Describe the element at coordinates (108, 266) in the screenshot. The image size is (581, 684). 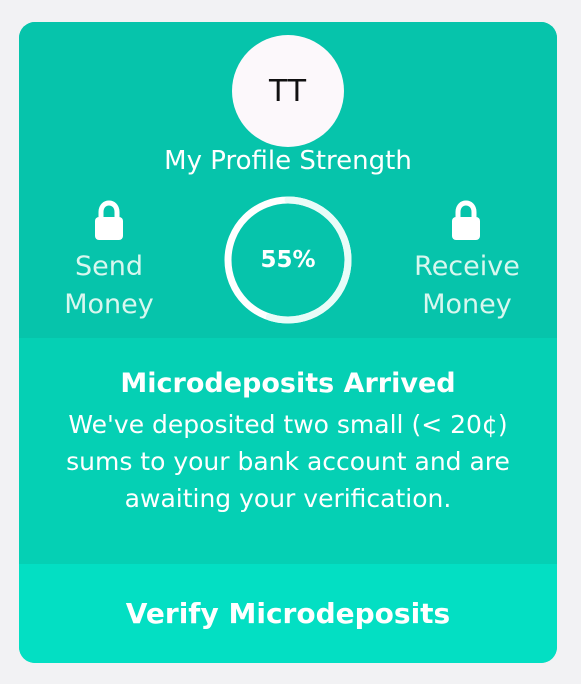
I see `send-money-label-line-1: Send` at that location.